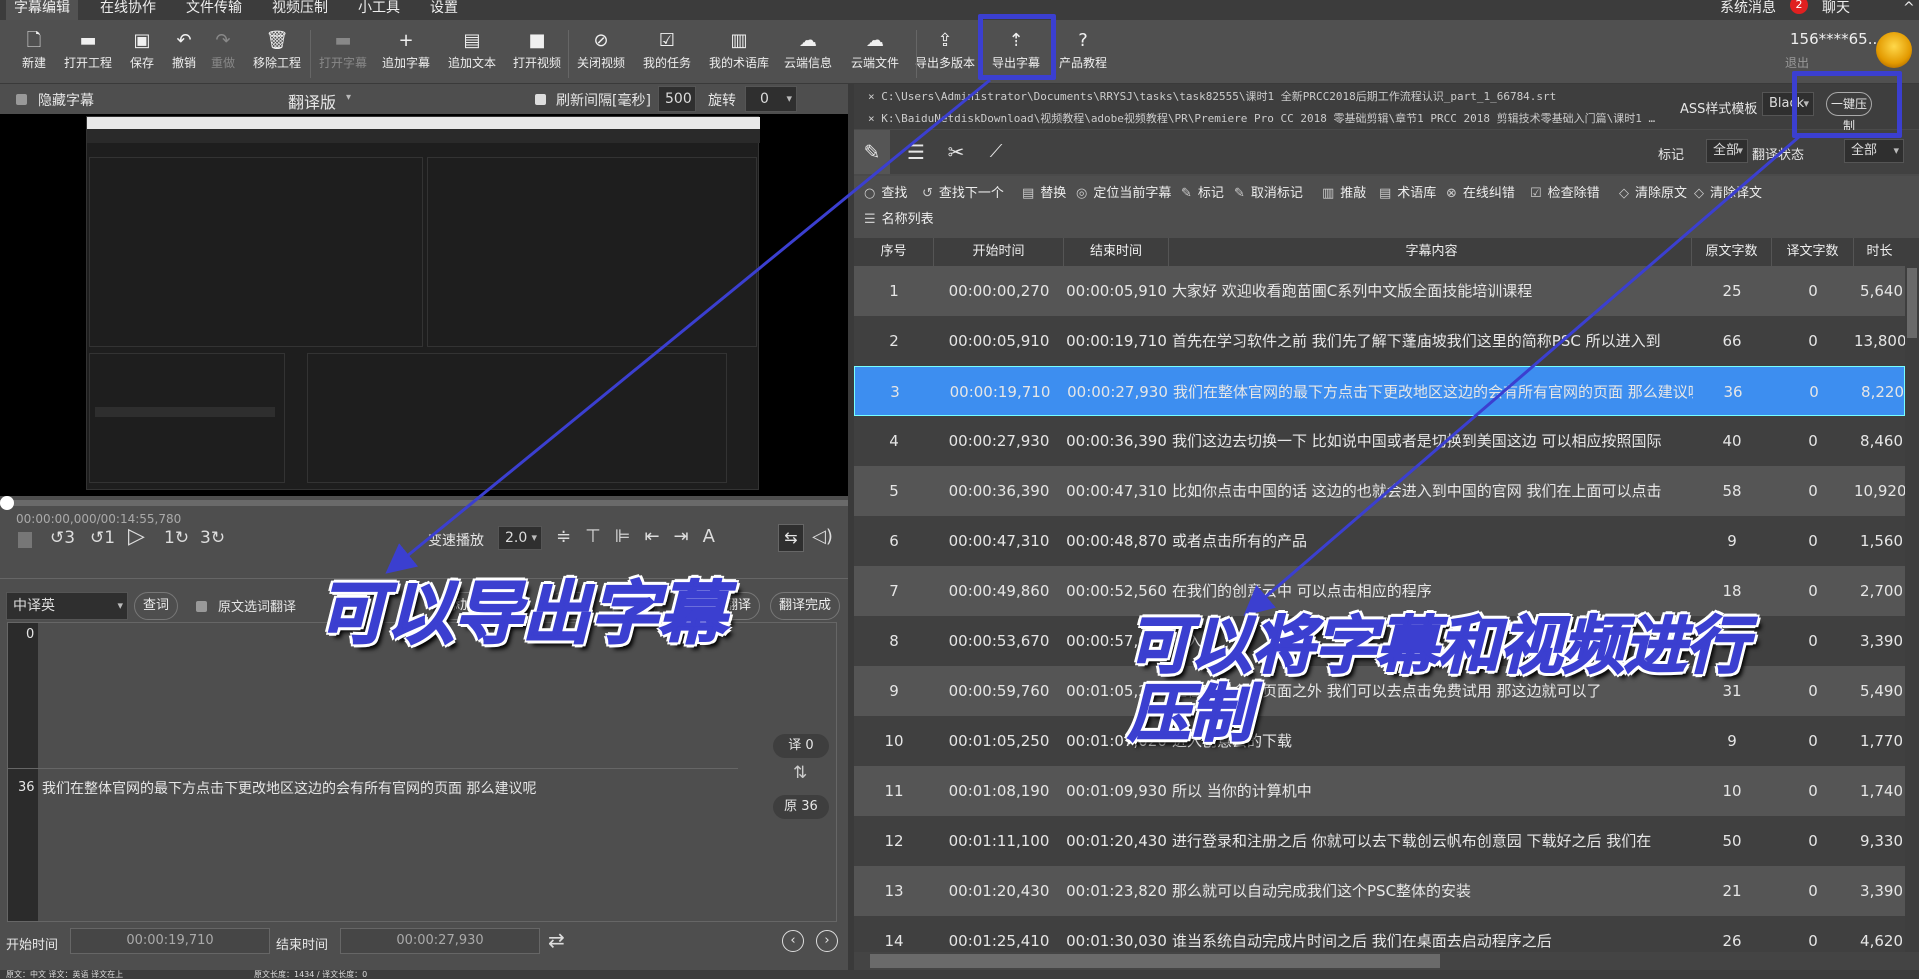 The width and height of the screenshot is (1919, 979). Describe the element at coordinates (522, 614) in the screenshot. I see `annotation-export-note: 可以导出字幕` at that location.